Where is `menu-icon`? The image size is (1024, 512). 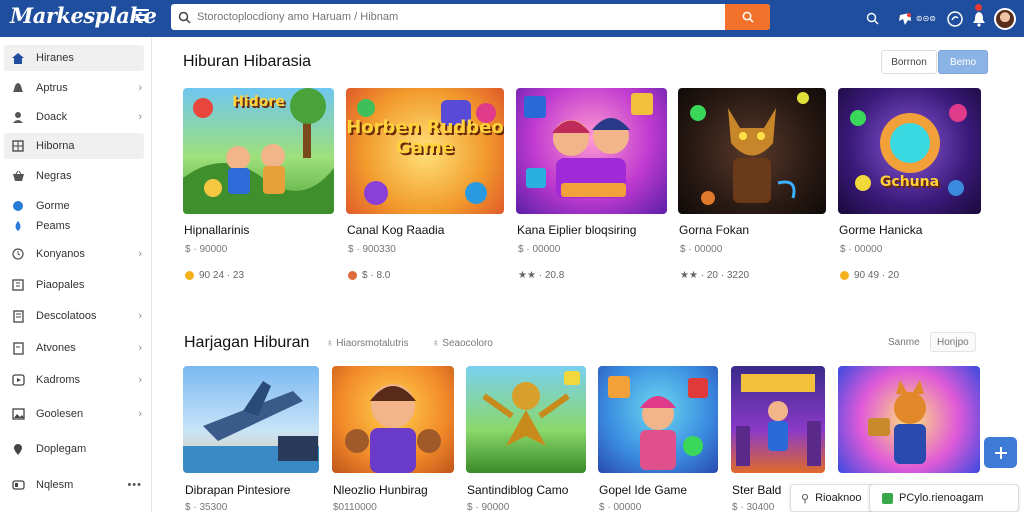 menu-icon is located at coordinates (142, 16).